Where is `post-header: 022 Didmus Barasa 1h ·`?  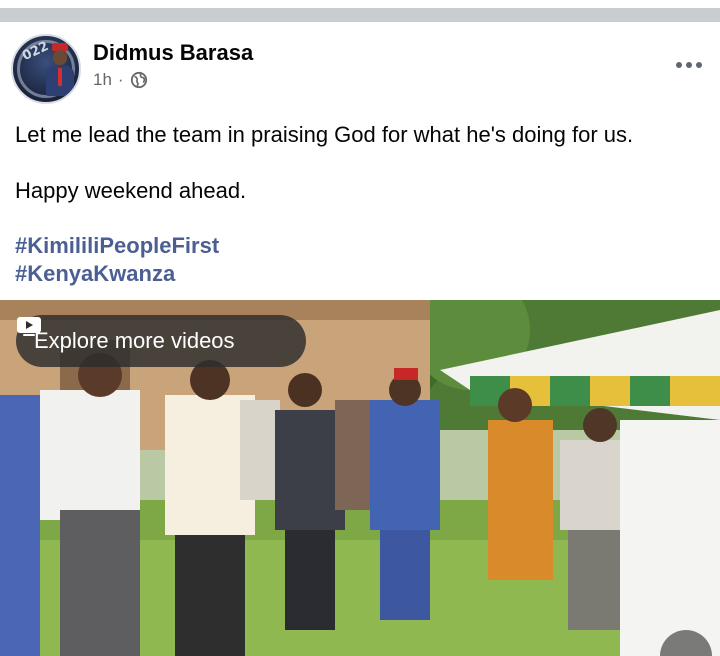
post-header: 022 Didmus Barasa 1h · is located at coordinates (360, 69).